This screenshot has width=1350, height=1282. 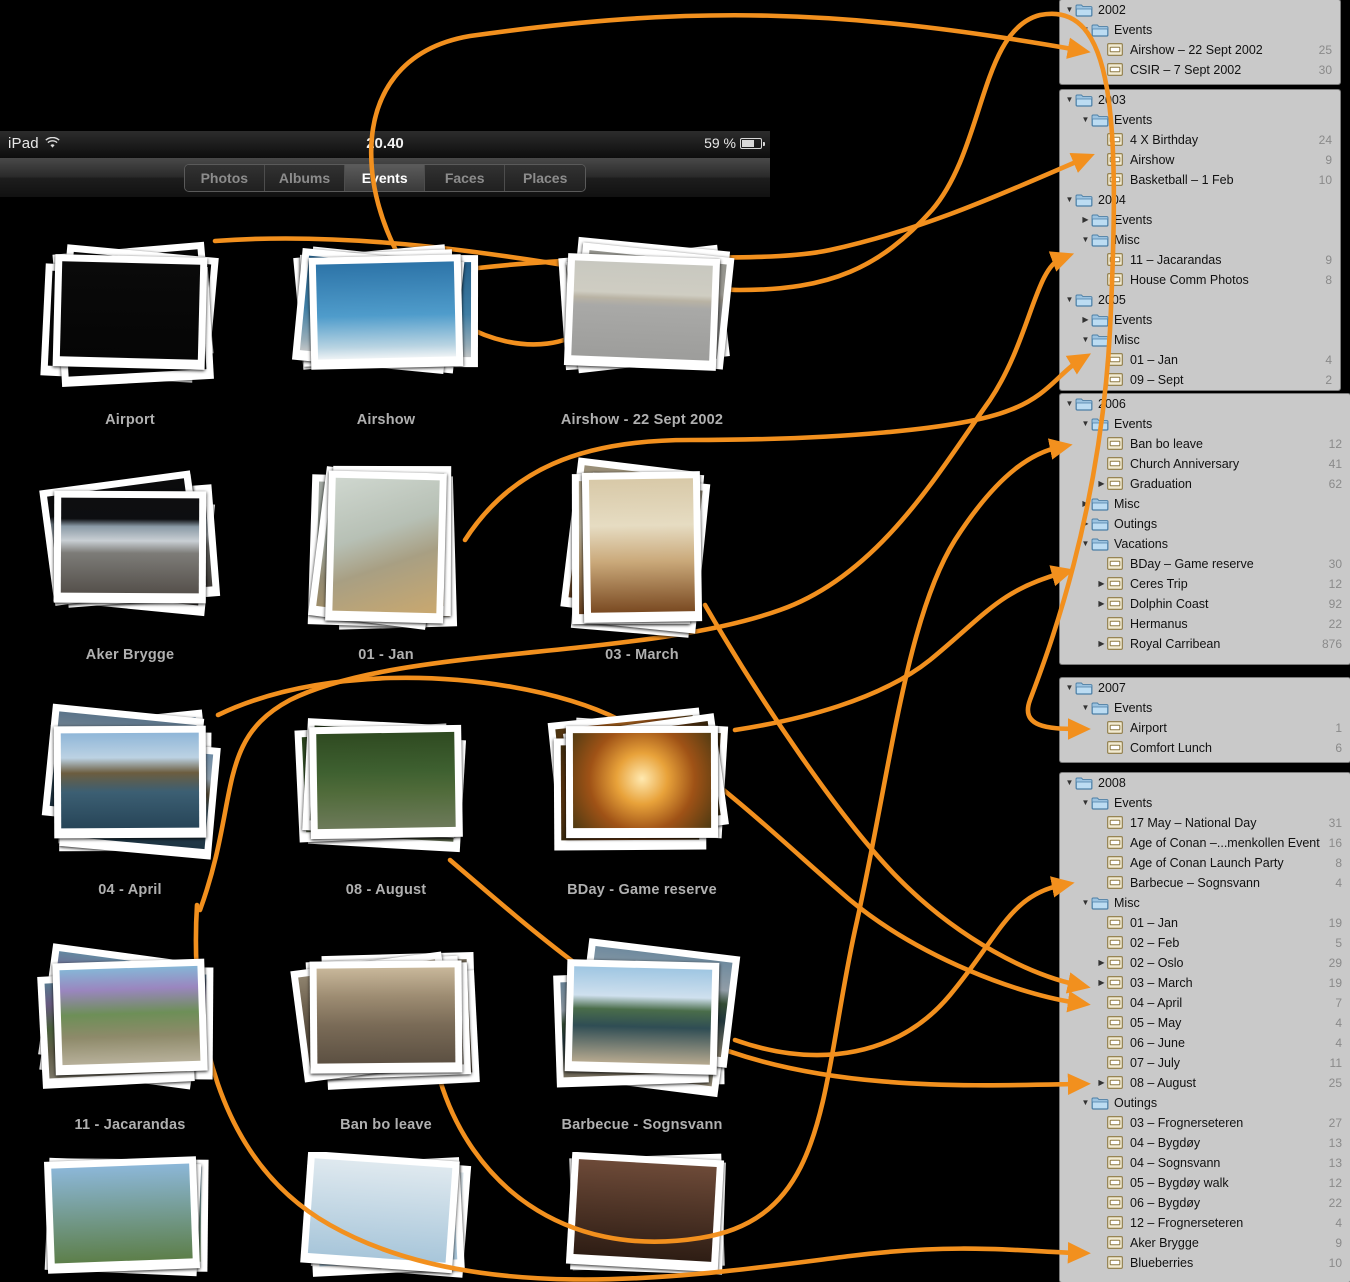 What do you see at coordinates (1205, 843) in the screenshot?
I see `tree-album-row: ▶ Age of Conan –...menkollen Event 16` at bounding box center [1205, 843].